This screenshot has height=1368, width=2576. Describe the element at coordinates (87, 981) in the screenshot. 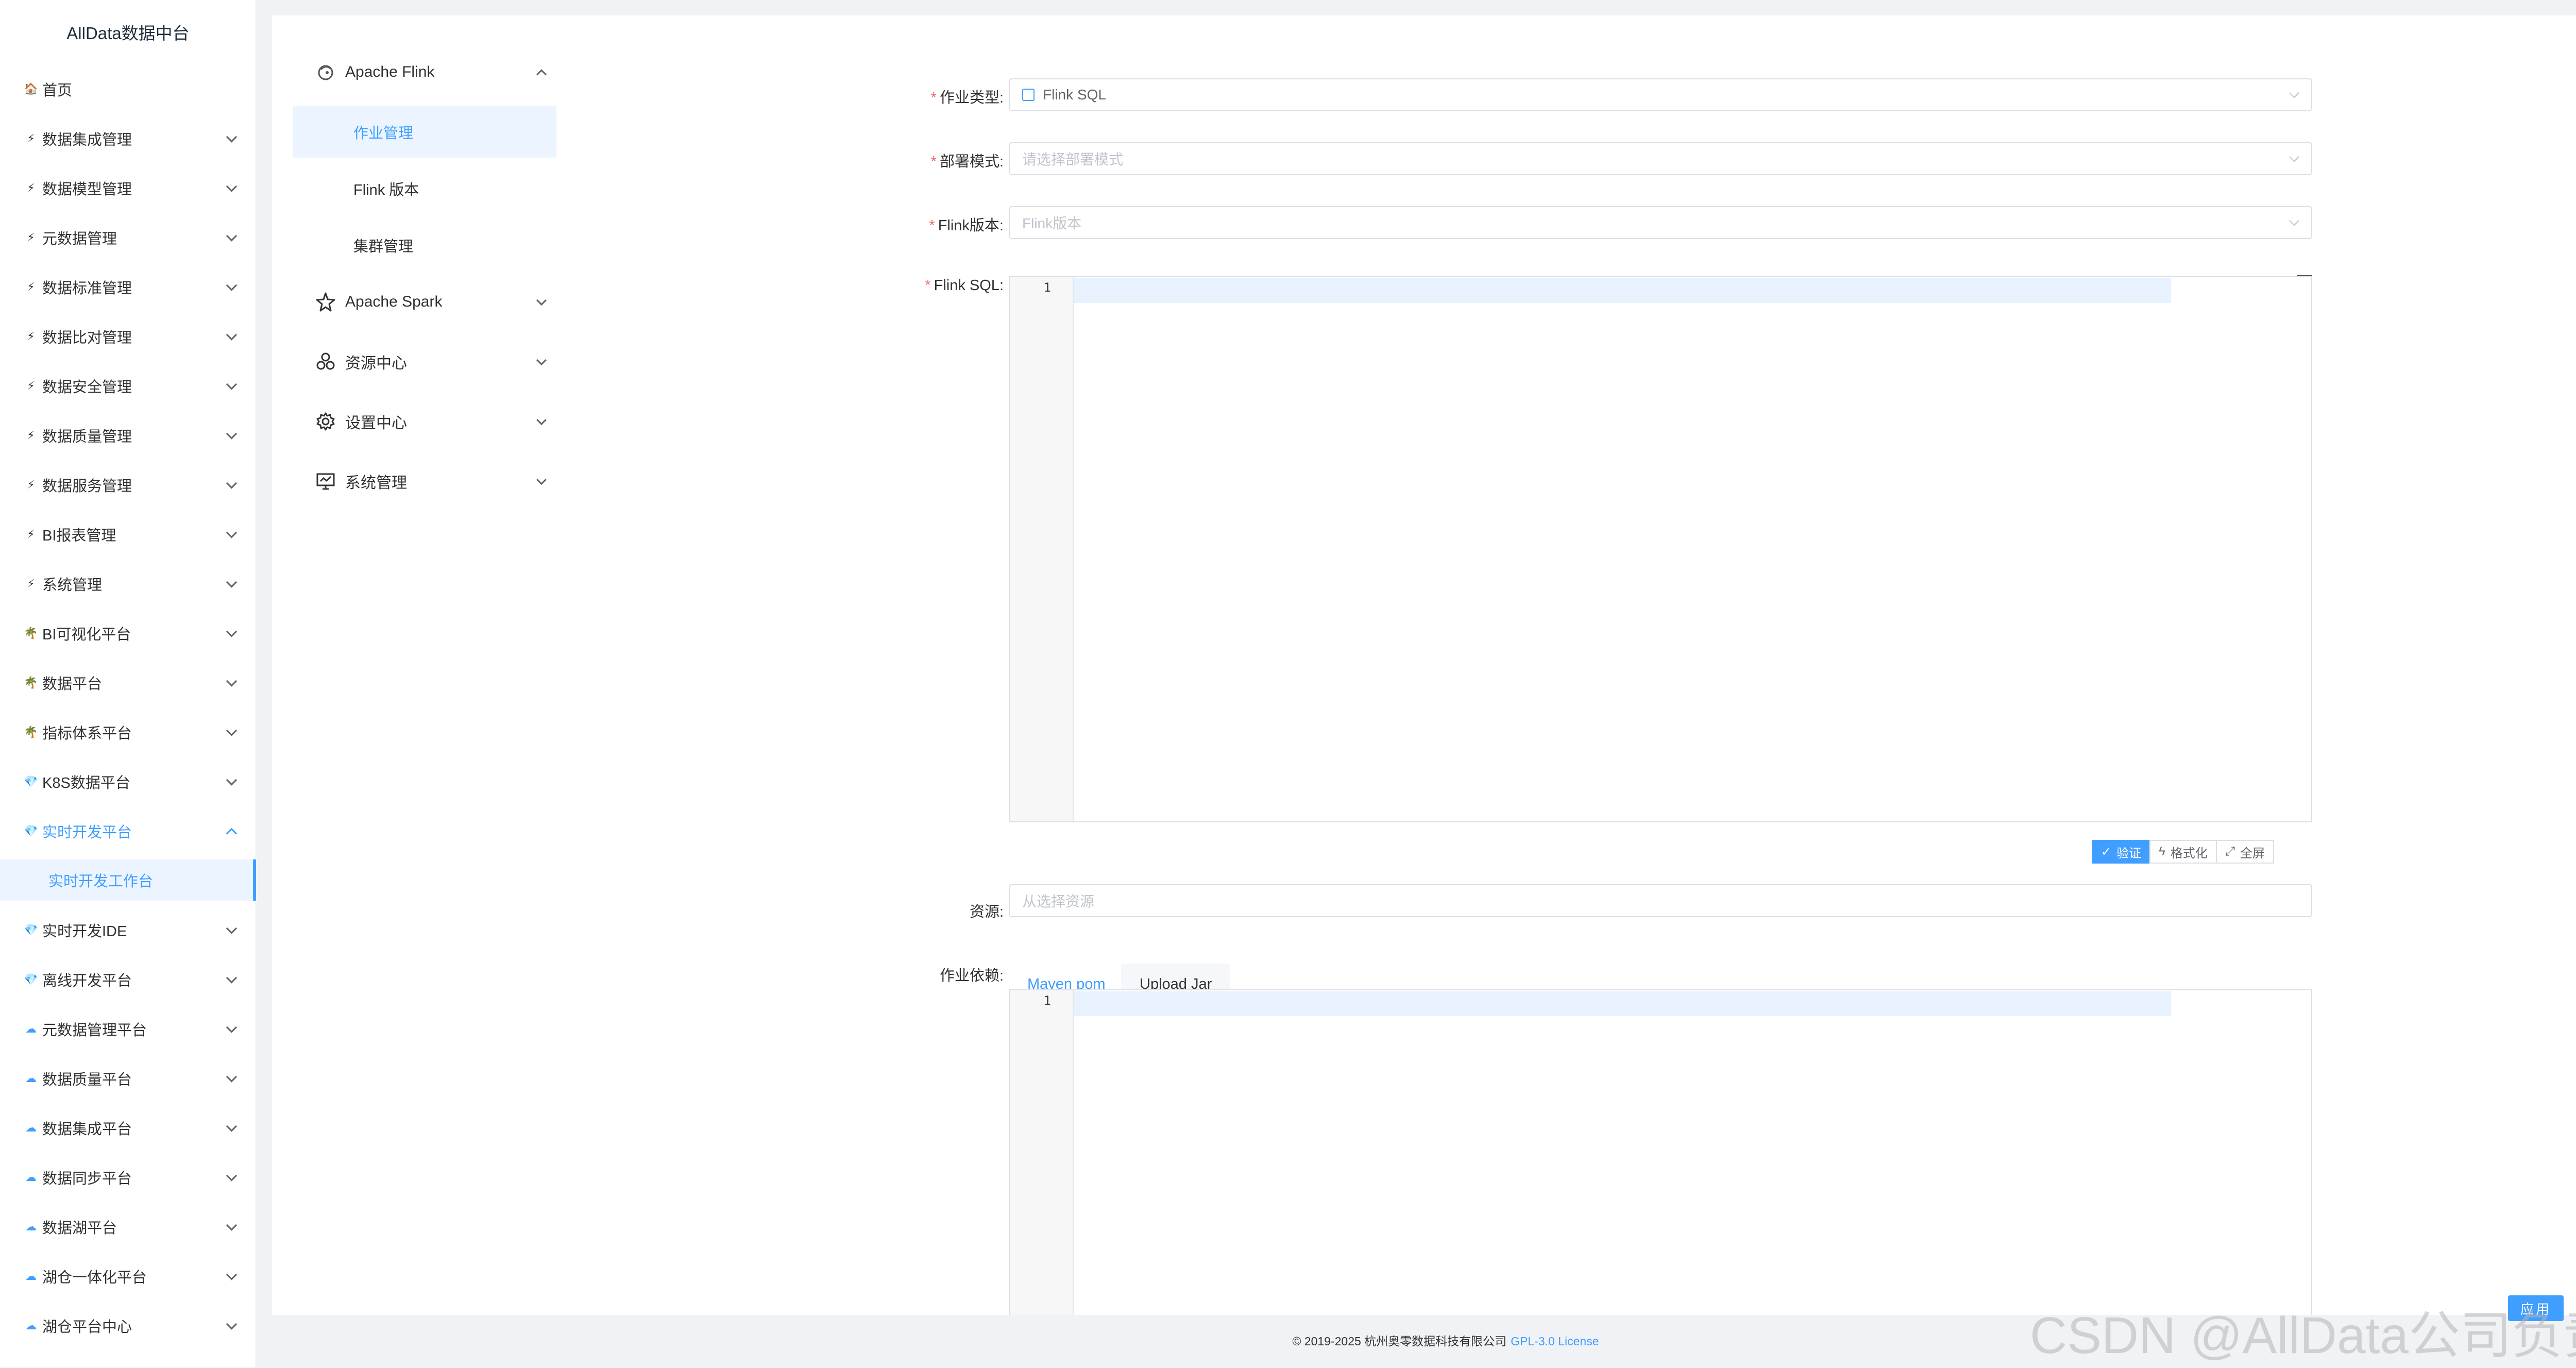

I see `sidebar-item-label: 离线开发平台` at that location.